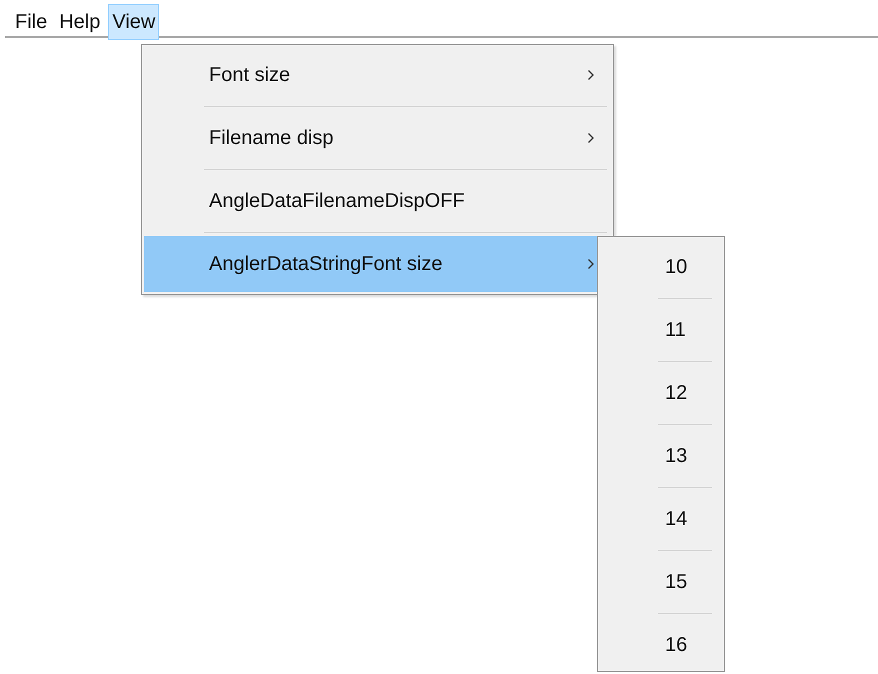 The height and width of the screenshot is (674, 878). Describe the element at coordinates (377, 75) in the screenshot. I see `menu-item: Font size` at that location.